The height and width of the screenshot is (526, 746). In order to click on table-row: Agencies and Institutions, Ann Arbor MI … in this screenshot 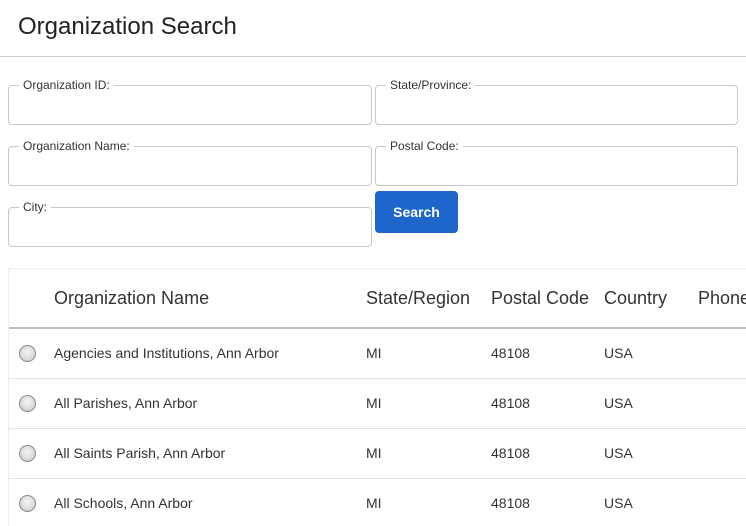, I will do `click(377, 354)`.